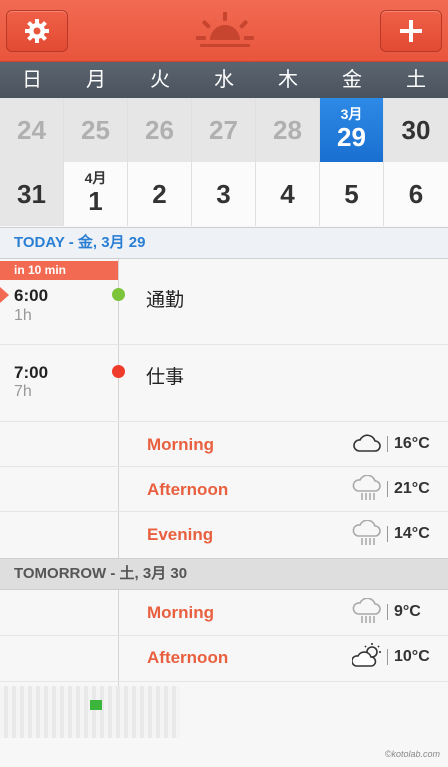 Image resolution: width=448 pixels, height=767 pixels. Describe the element at coordinates (412, 488) in the screenshot. I see `weather-temperature: 21°C` at that location.